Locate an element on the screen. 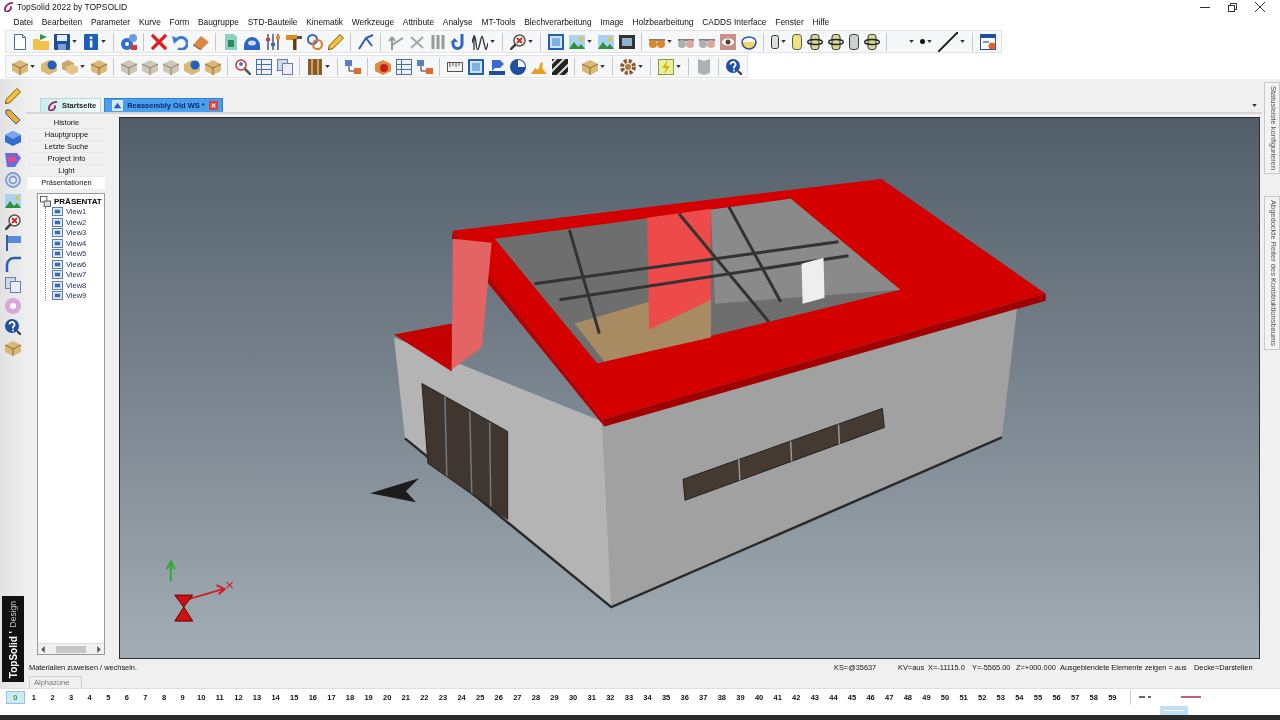  wave-icon is located at coordinates (479, 41).